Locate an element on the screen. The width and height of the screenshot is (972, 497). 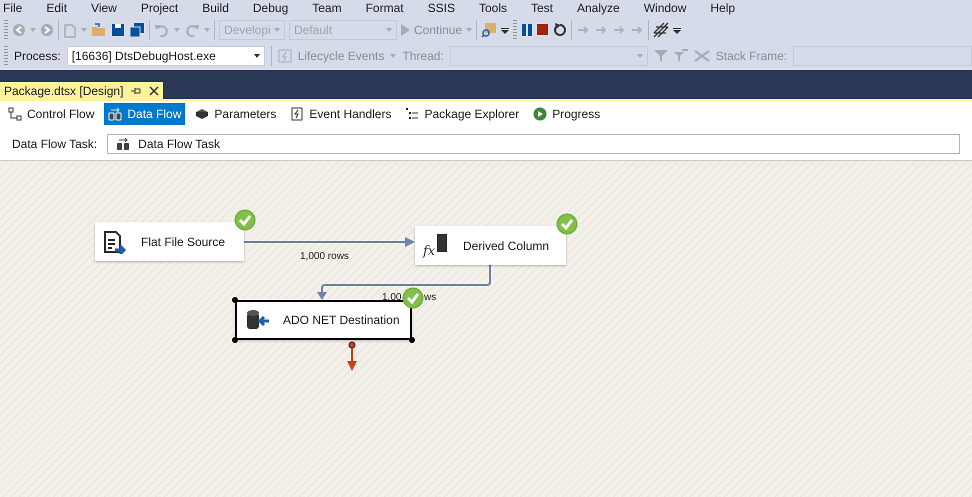
pause-icon is located at coordinates (527, 30).